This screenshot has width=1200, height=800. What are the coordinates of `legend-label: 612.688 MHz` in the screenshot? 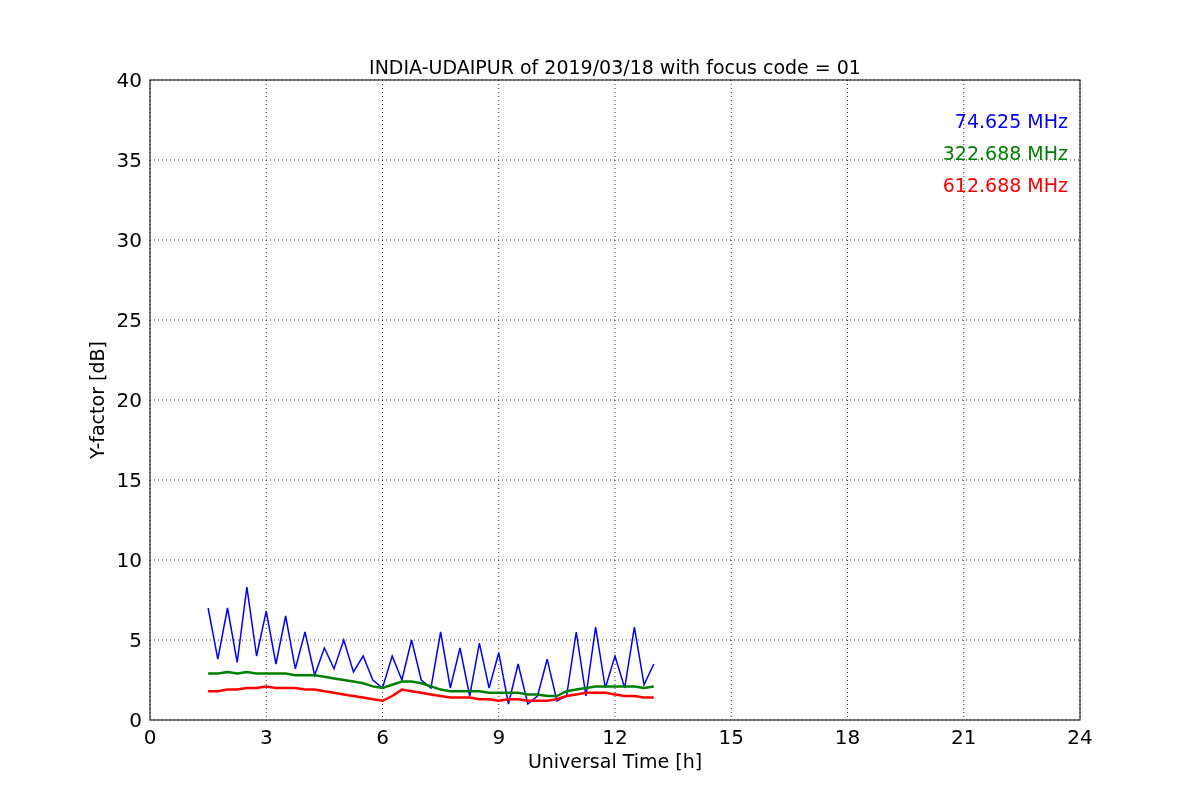 It's located at (1005, 185).